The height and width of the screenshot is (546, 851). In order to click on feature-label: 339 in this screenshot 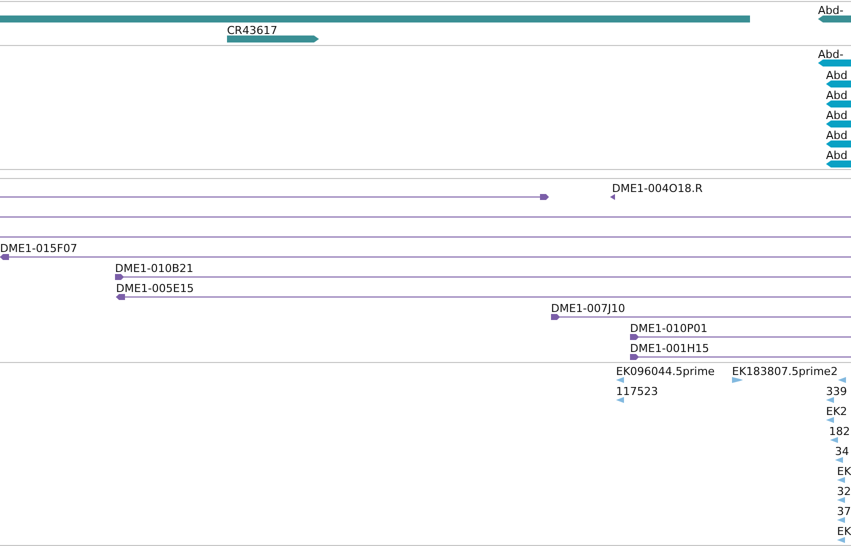, I will do `click(836, 391)`.